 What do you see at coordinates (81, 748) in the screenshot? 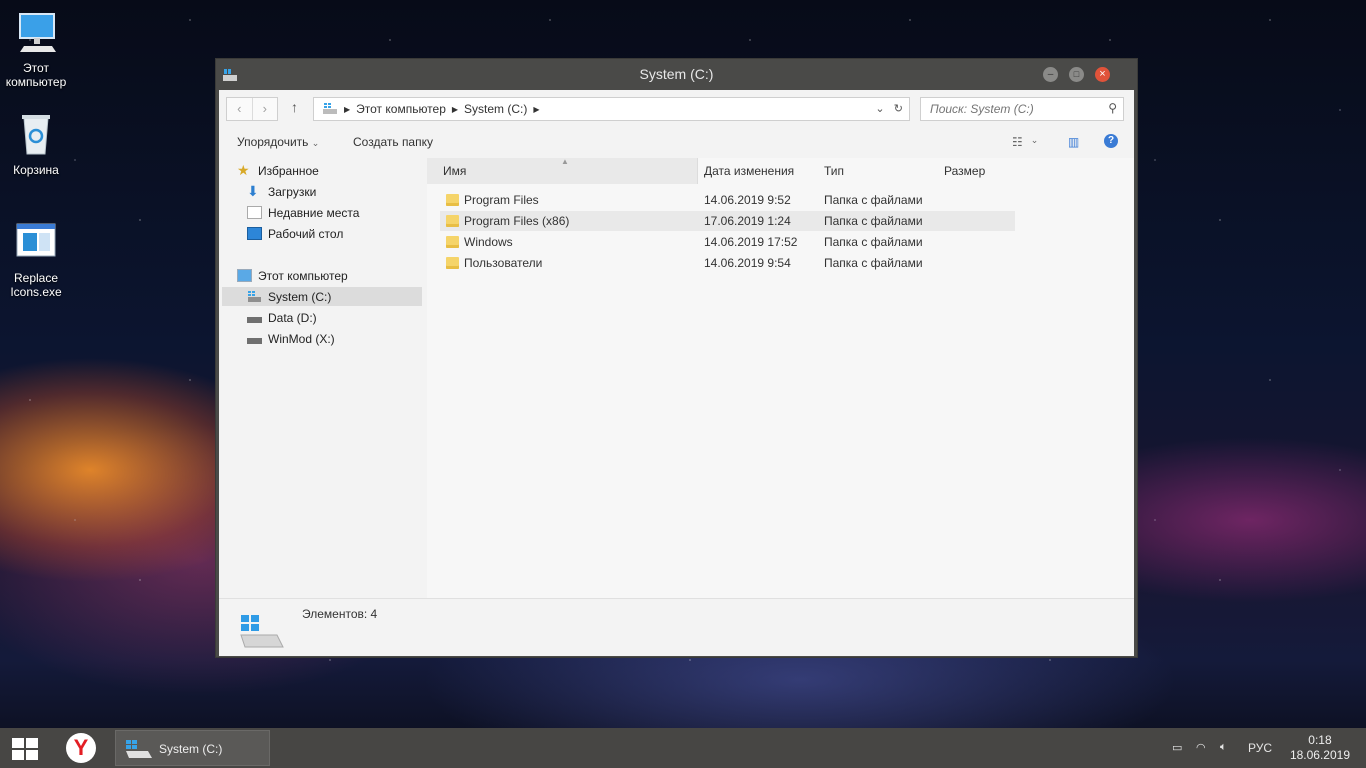
I see `yandex-browser-icon: Y` at bounding box center [81, 748].